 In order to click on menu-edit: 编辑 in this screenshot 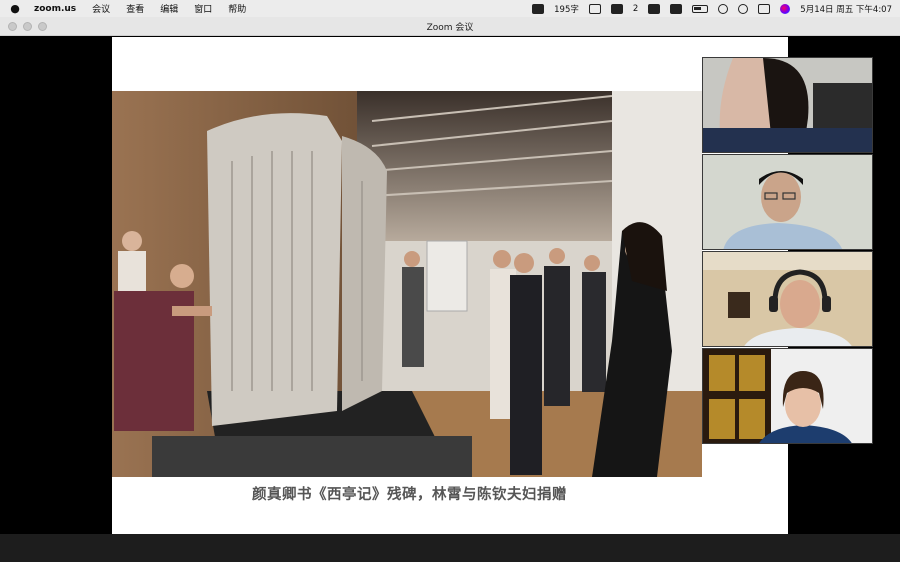, I will do `click(169, 8)`.